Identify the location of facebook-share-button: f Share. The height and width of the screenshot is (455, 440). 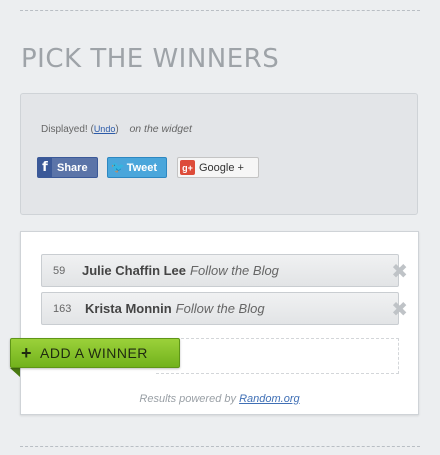
(67, 167).